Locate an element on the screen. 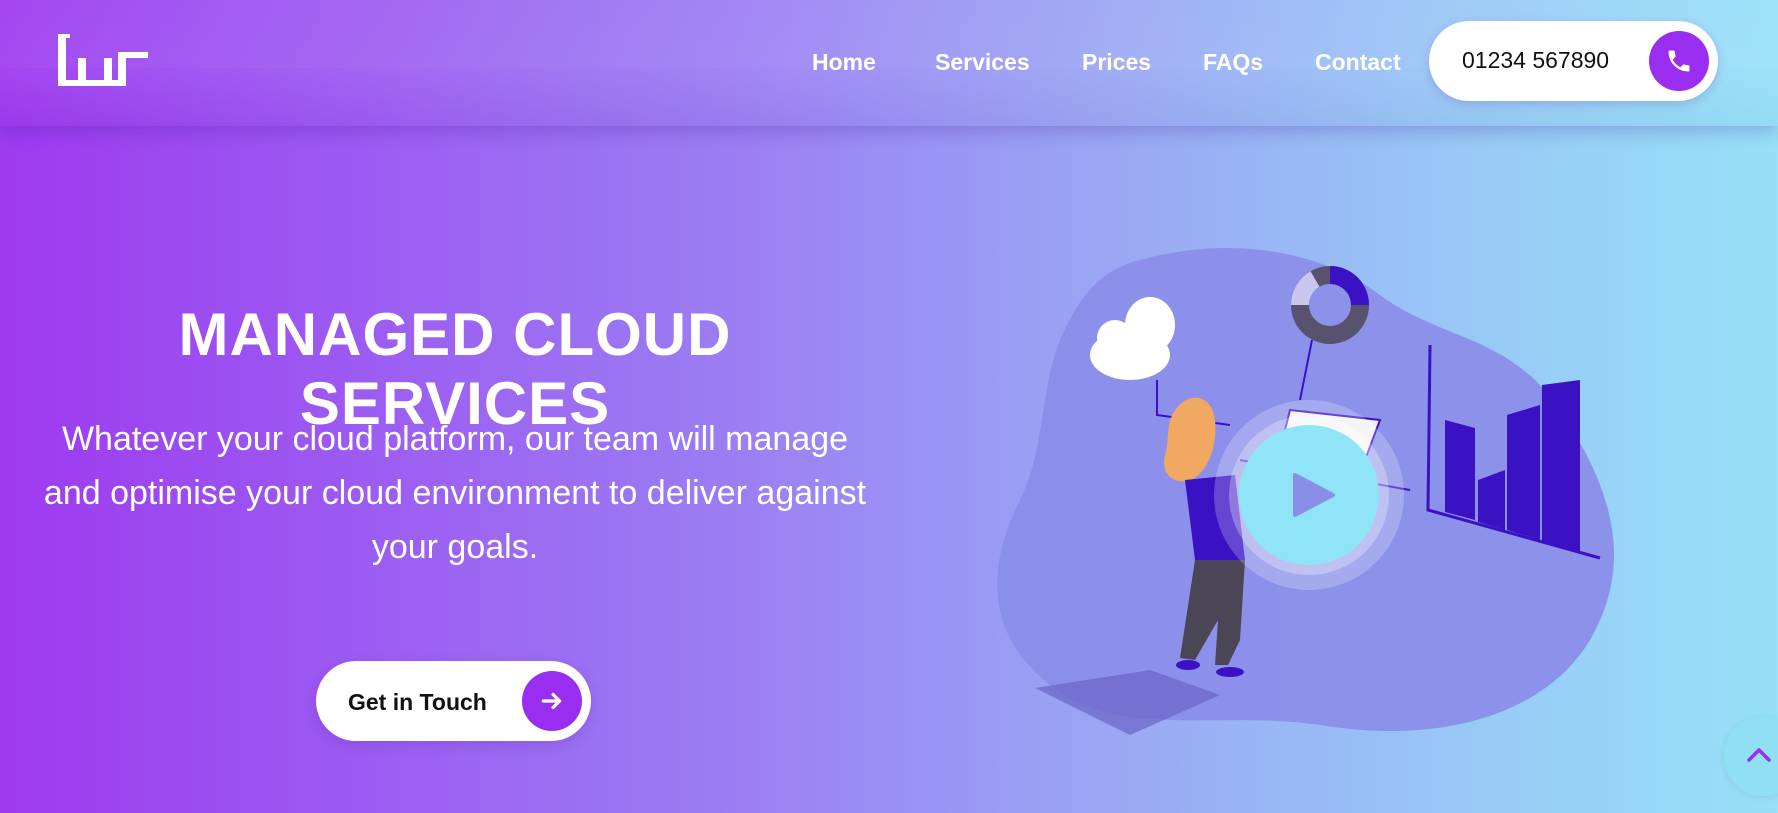 This screenshot has height=813, width=1778. nav-contact: Contact is located at coordinates (1358, 62).